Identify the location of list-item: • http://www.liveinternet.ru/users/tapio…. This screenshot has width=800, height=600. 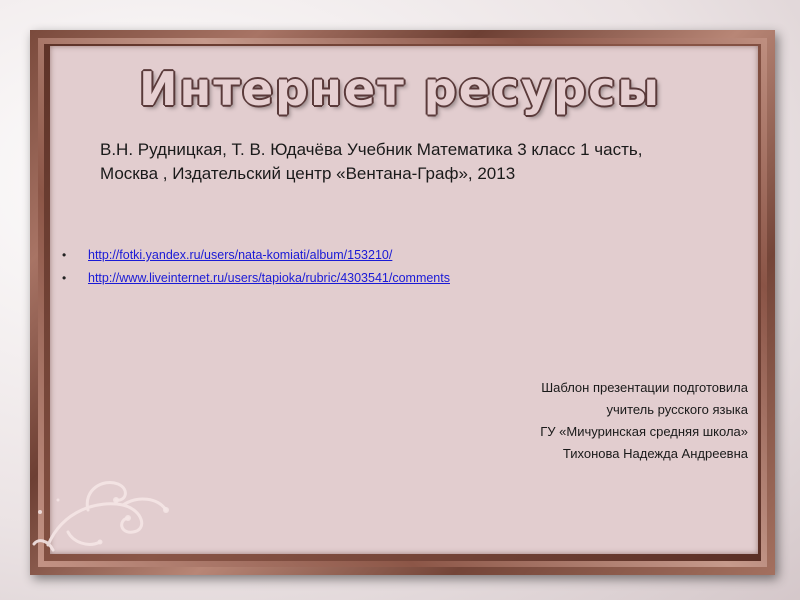
(256, 278).